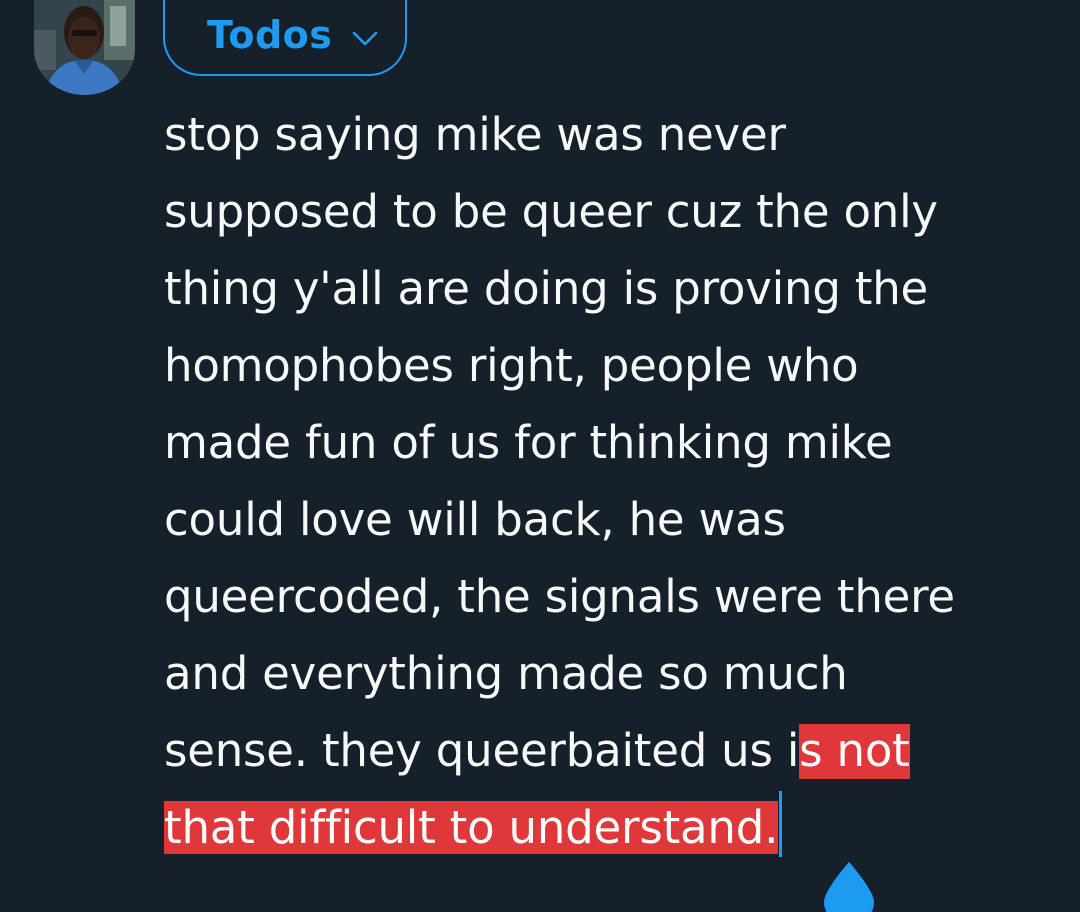  I want to click on audience-selector-button: Todos, so click(285, 38).